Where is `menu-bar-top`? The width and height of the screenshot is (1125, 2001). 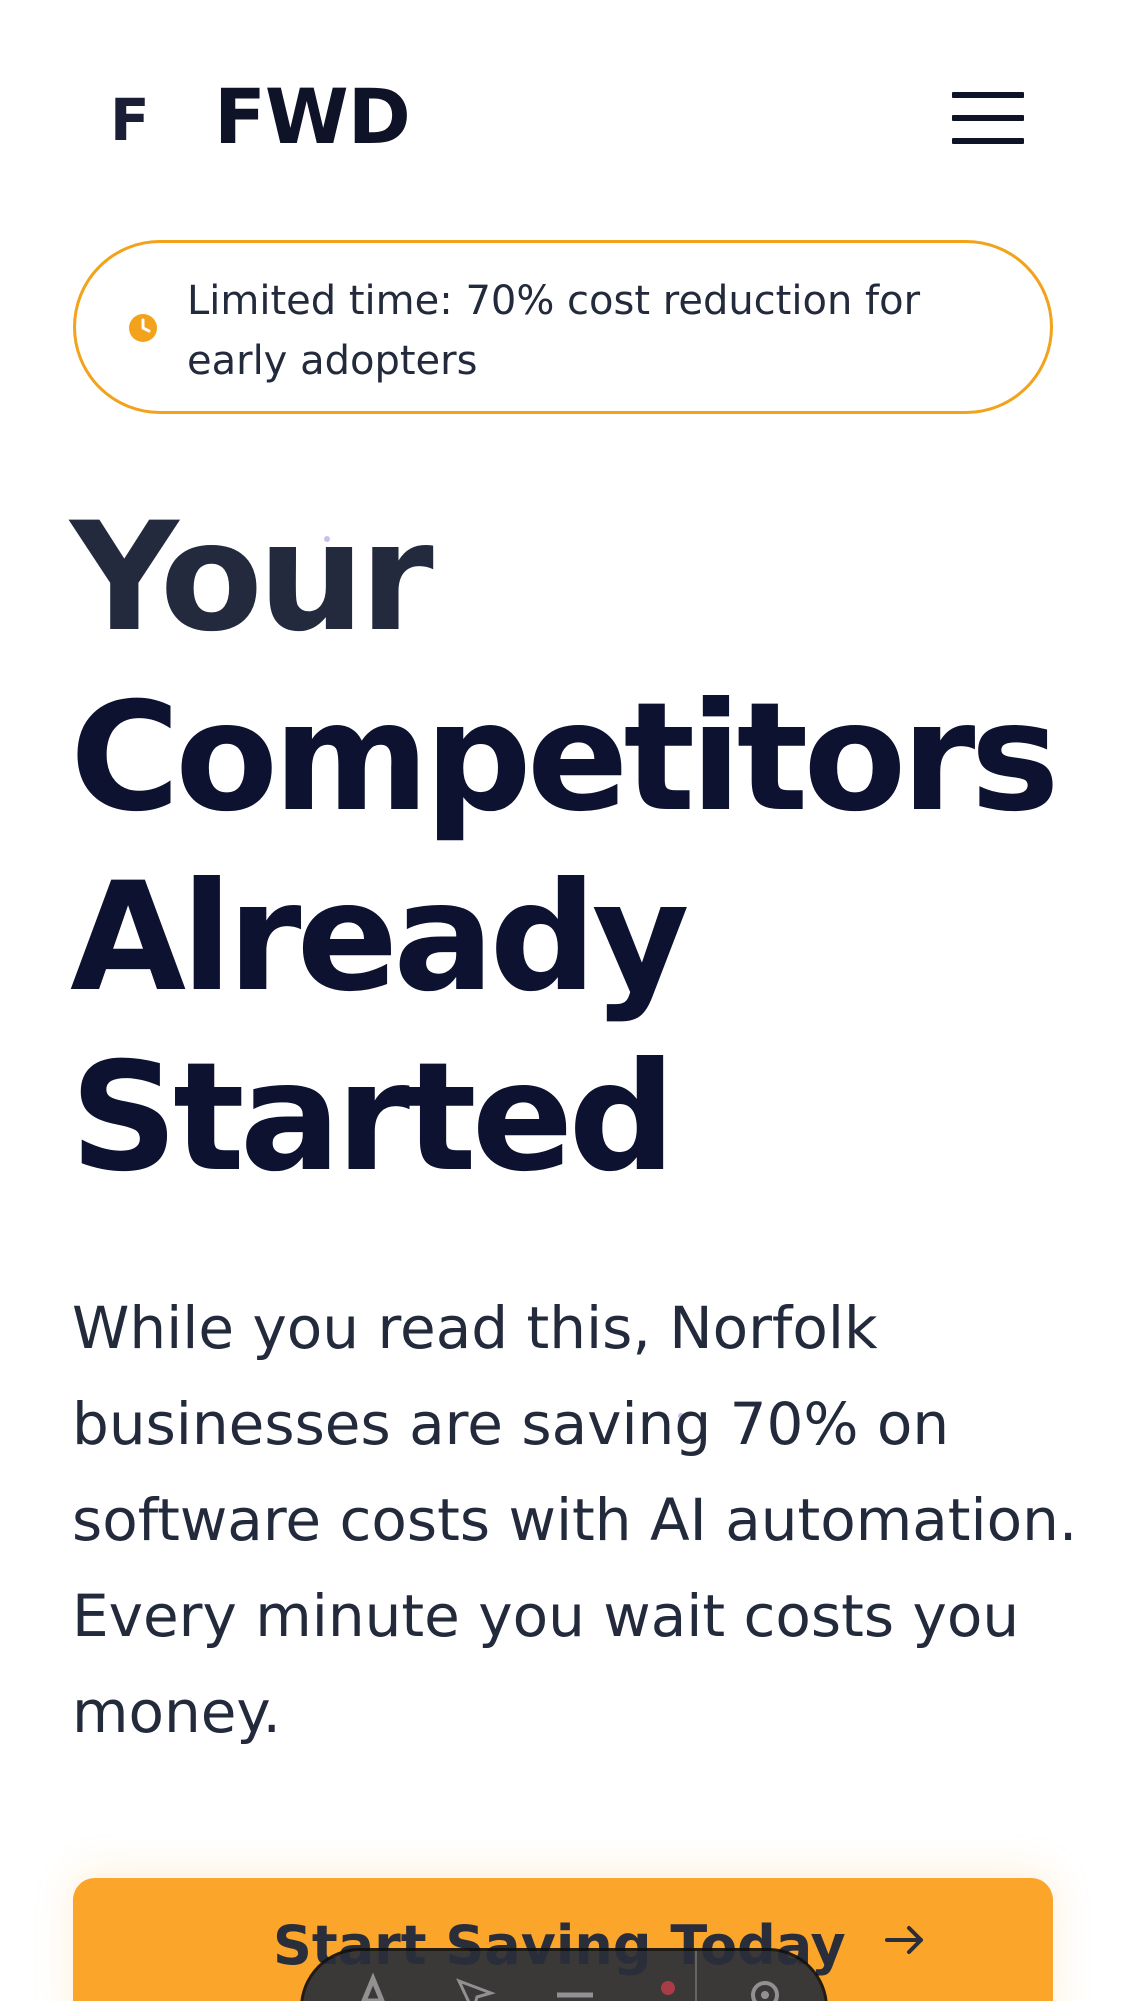
menu-bar-top is located at coordinates (988, 95).